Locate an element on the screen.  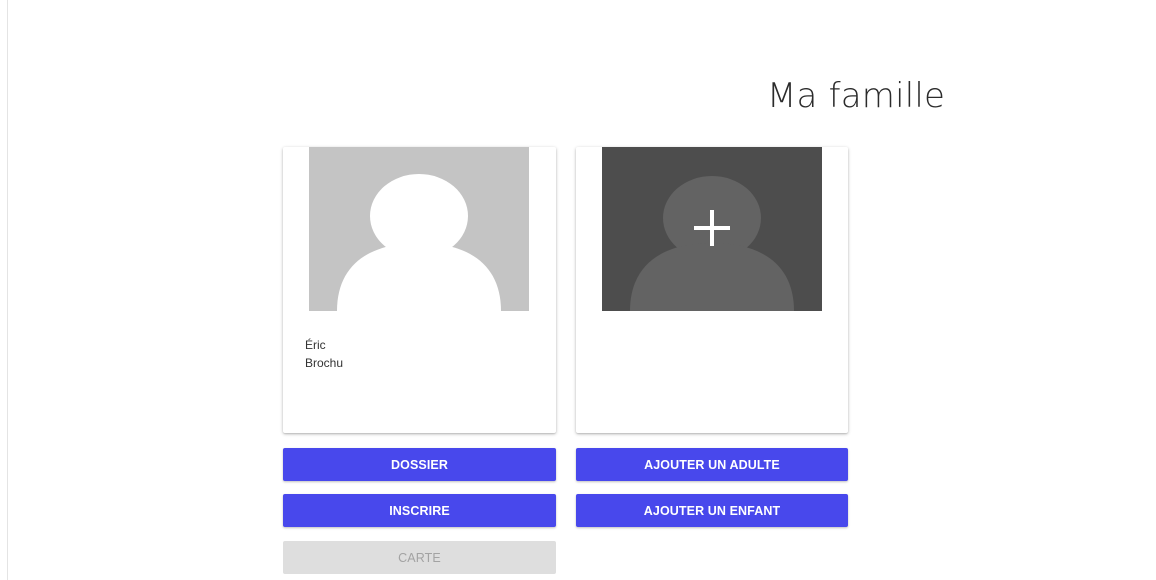
left-border is located at coordinates (7, 290).